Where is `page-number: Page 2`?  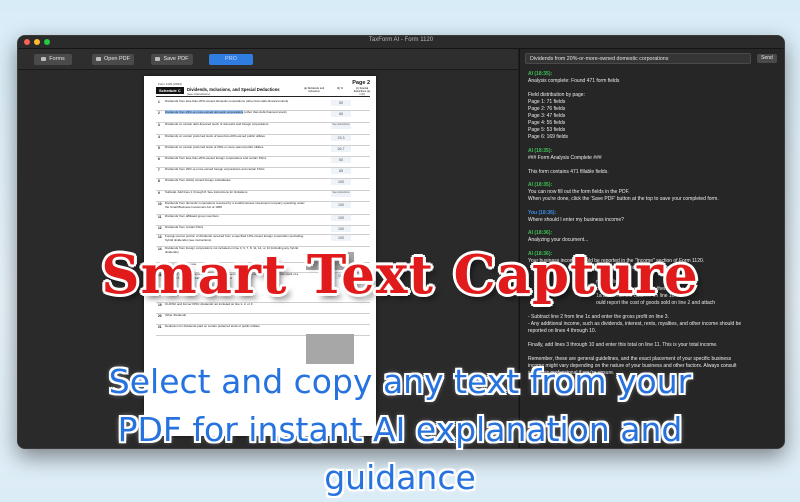 page-number: Page 2 is located at coordinates (361, 83).